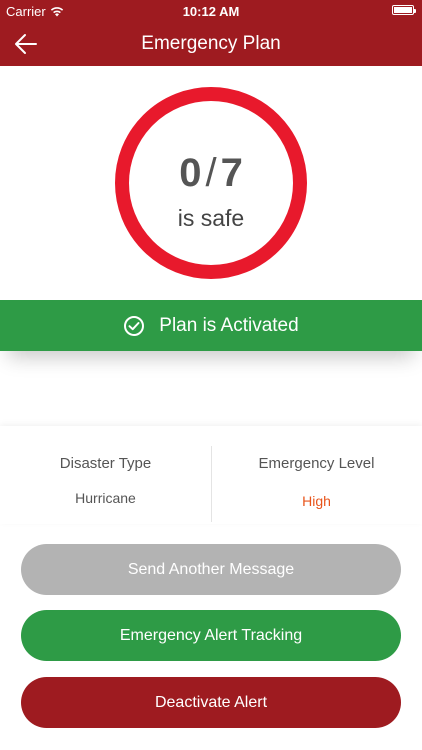 The image size is (422, 750). What do you see at coordinates (105, 463) in the screenshot?
I see `disaster-type-label: Disaster Type` at bounding box center [105, 463].